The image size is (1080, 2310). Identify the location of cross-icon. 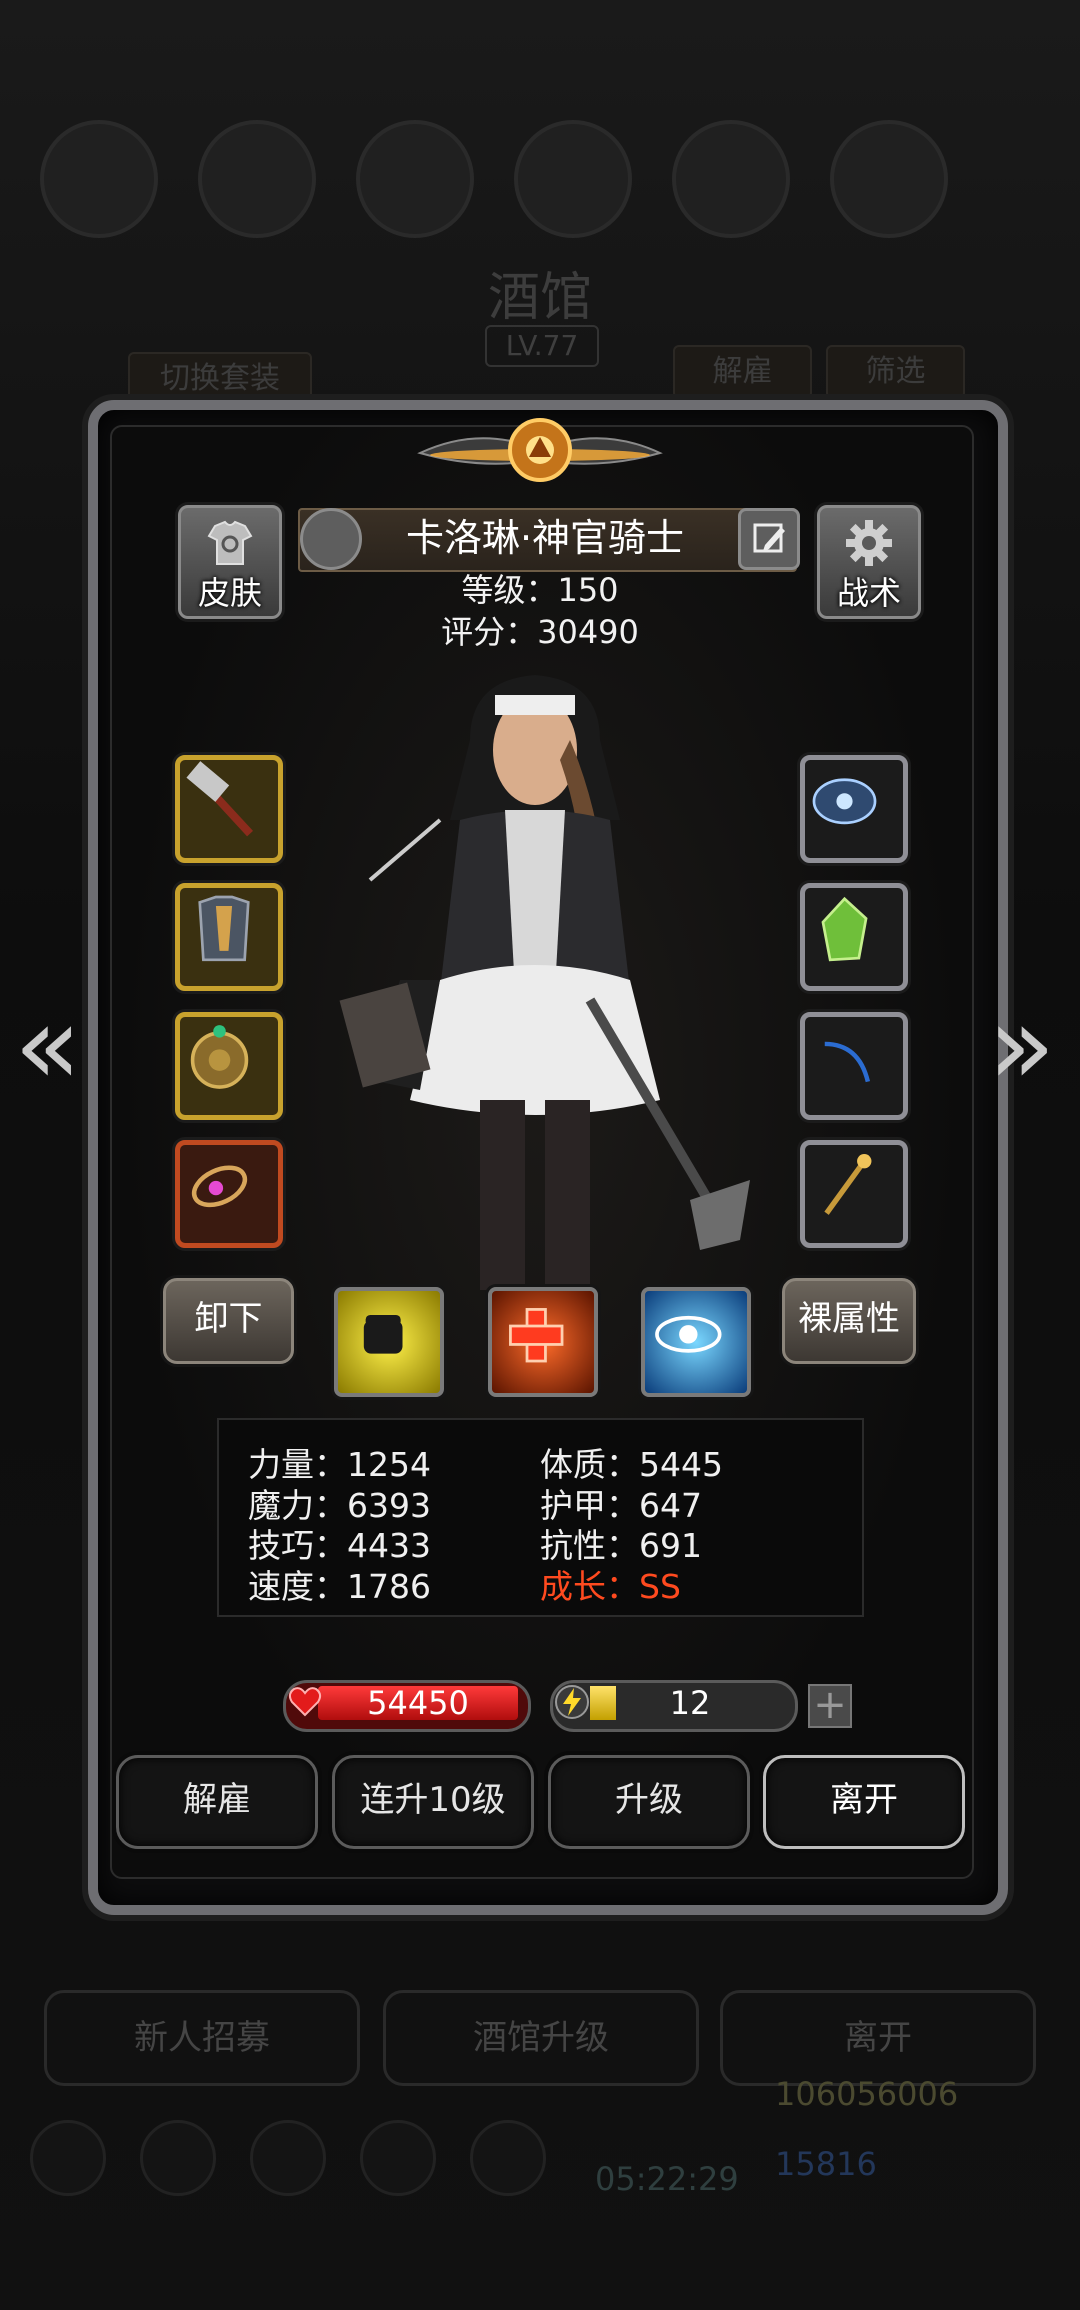
(536, 1335).